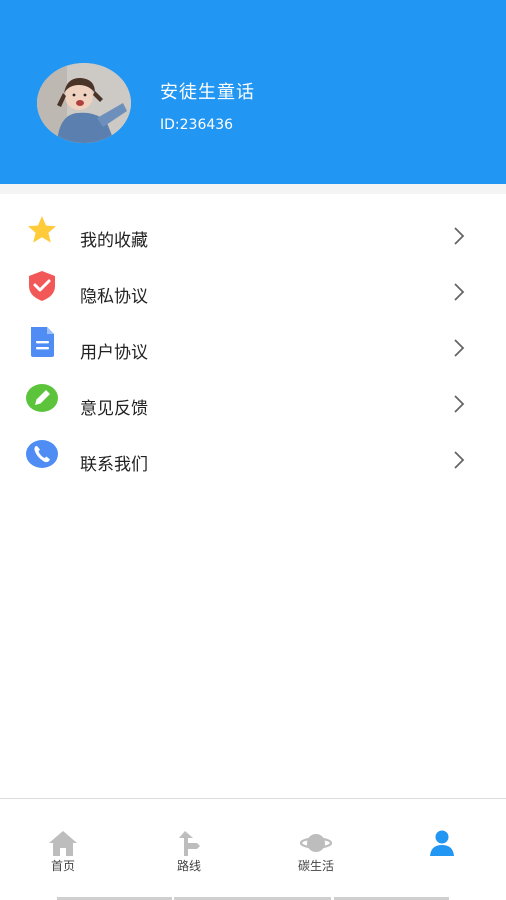  I want to click on menu-item-privacy: 隐私协议, so click(253, 286).